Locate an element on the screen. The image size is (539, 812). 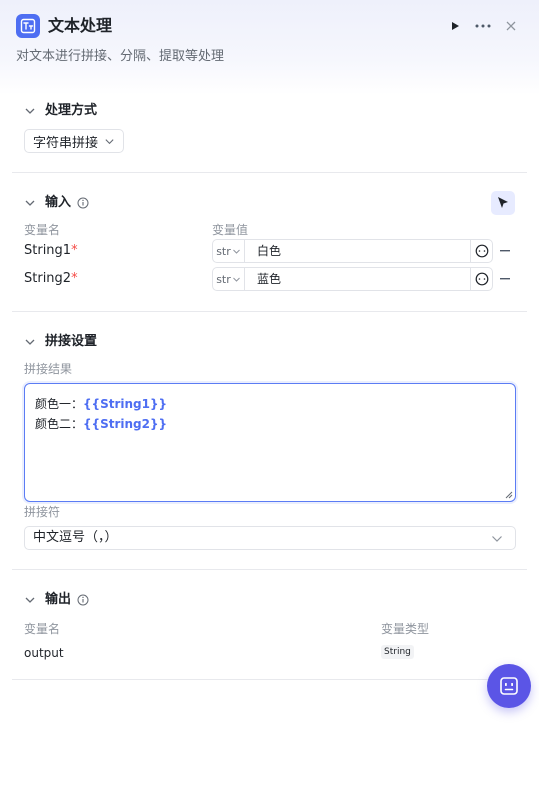
output-type-badge: String is located at coordinates (397, 652).